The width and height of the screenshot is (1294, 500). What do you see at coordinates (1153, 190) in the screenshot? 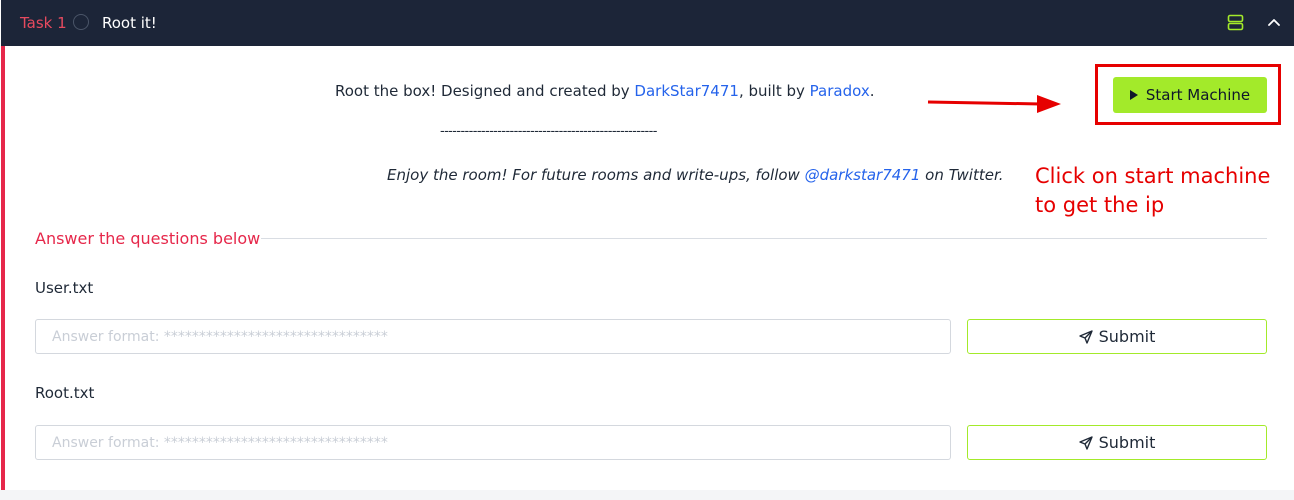
I see `annotation-text: Click on start machine to get the ip` at bounding box center [1153, 190].